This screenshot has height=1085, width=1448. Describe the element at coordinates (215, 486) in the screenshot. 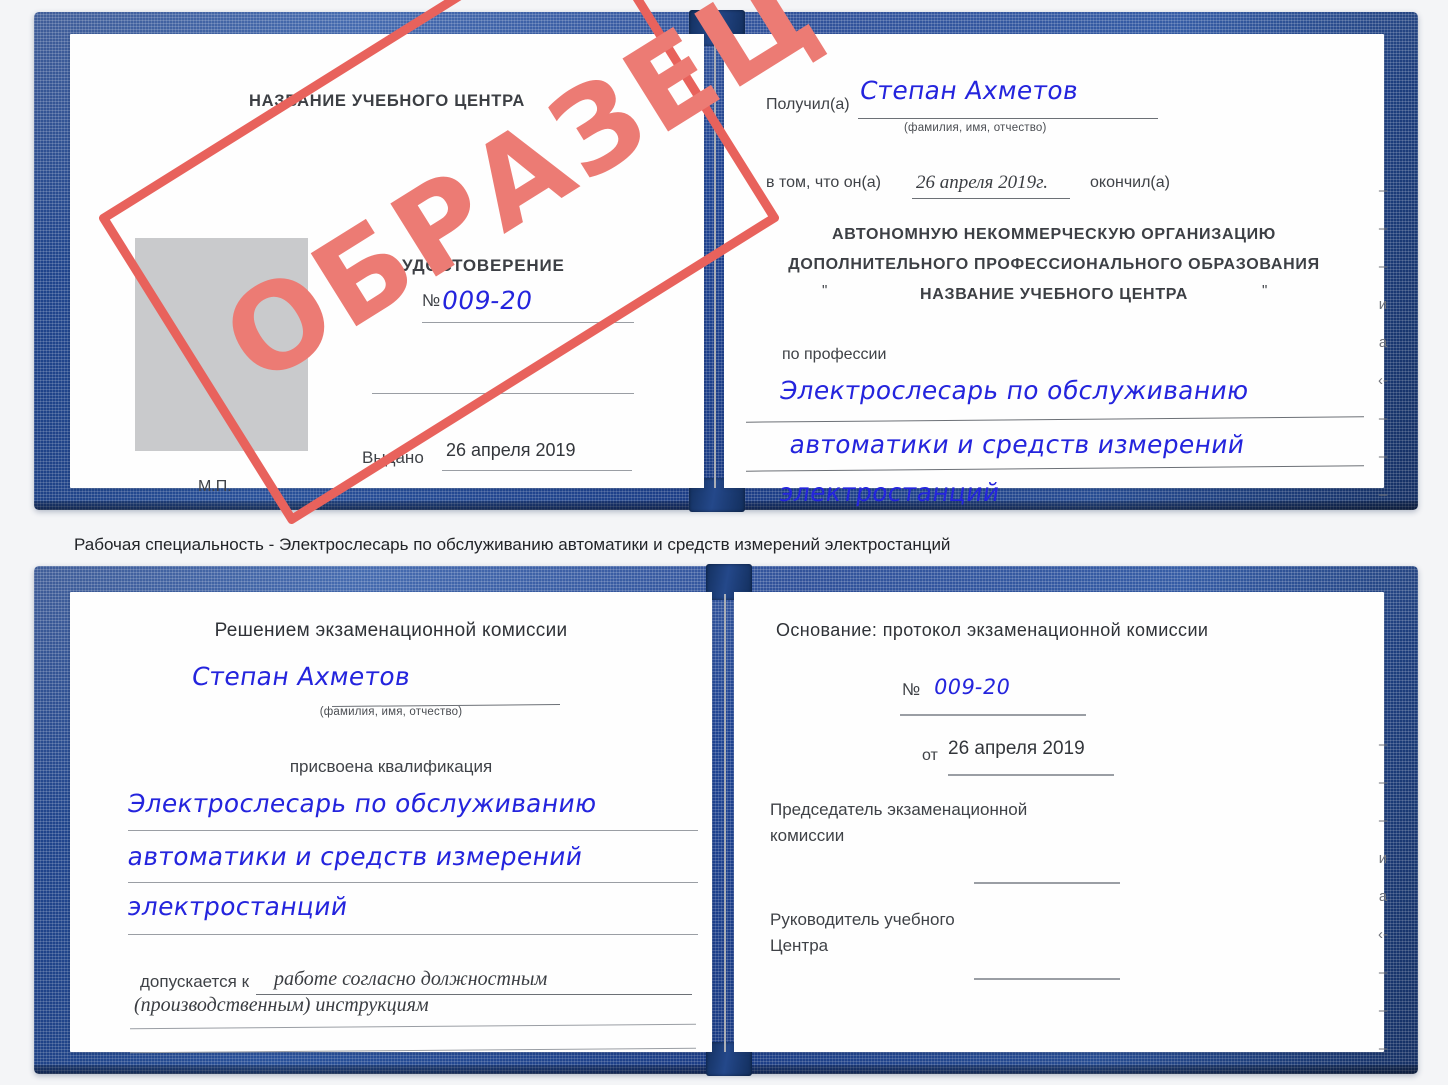

I see `stamp-place-label: М.П.` at that location.